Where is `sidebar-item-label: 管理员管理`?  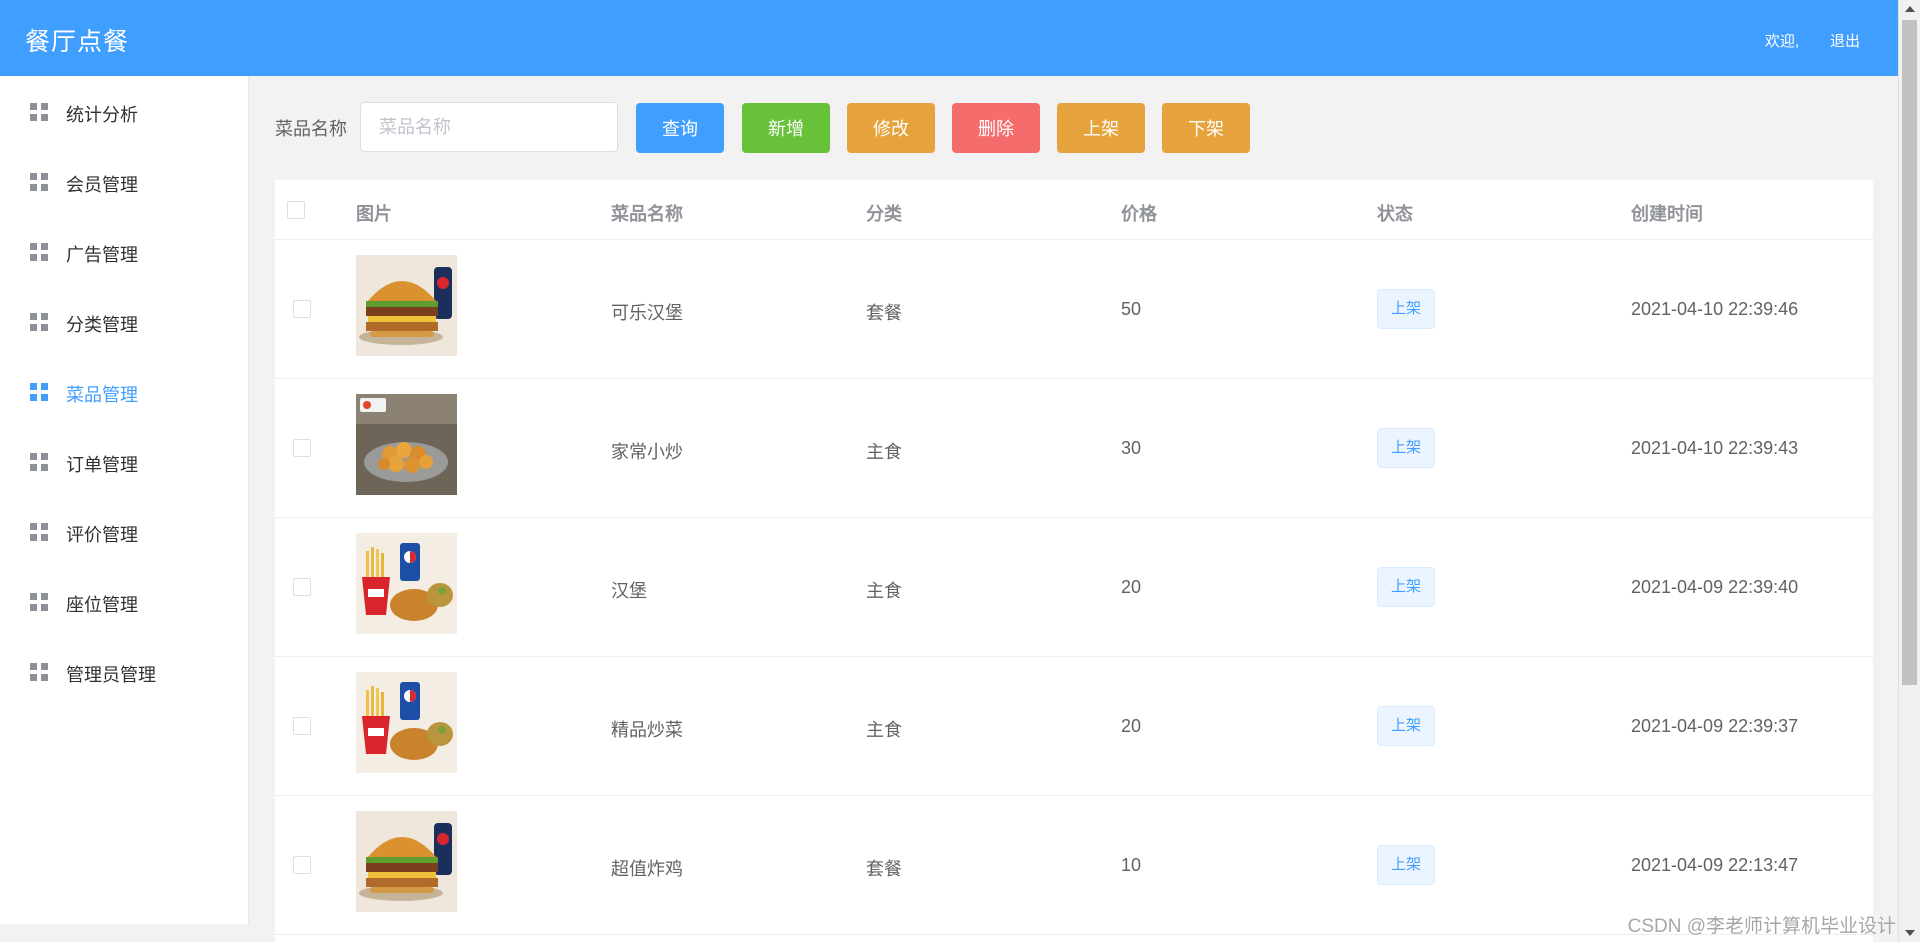
sidebar-item-label: 管理员管理 is located at coordinates (111, 675).